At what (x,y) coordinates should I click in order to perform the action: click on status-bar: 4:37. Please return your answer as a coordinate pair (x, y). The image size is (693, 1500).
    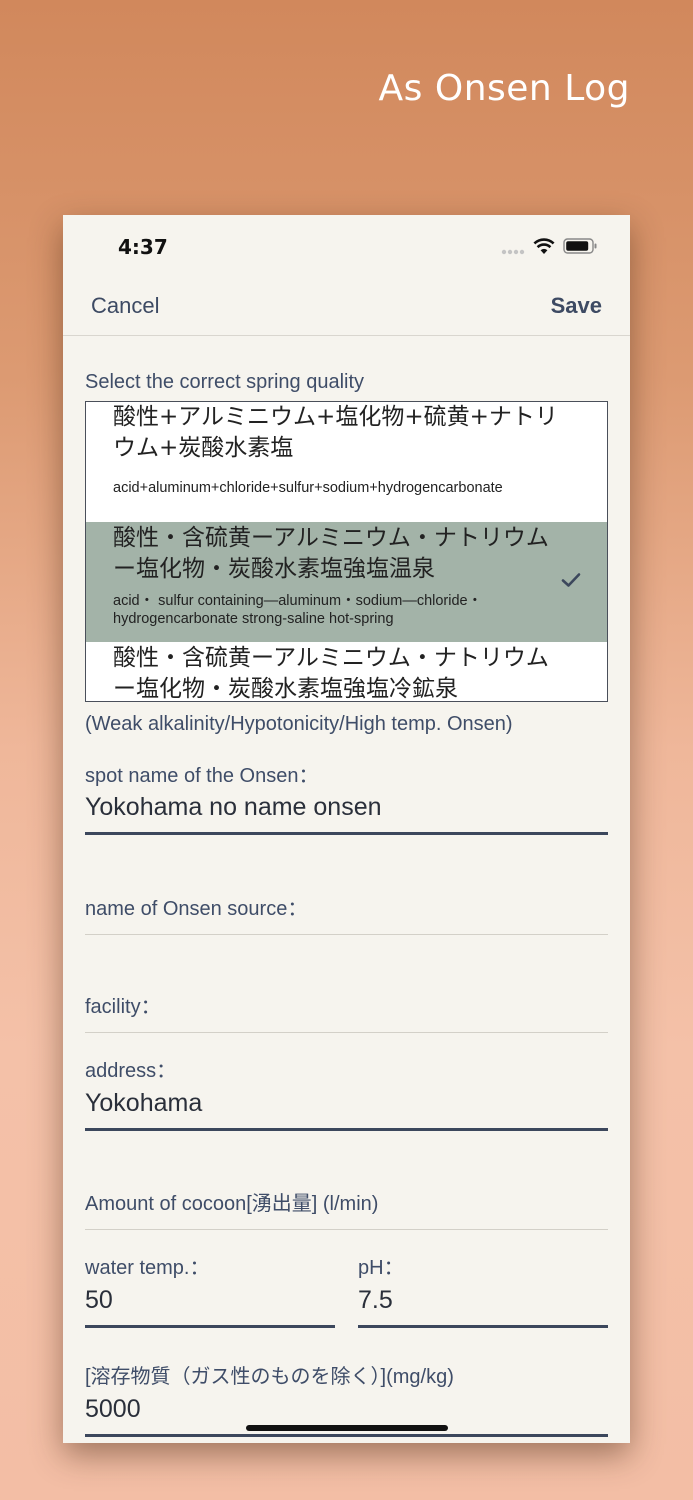
    Looking at the image, I should click on (346, 246).